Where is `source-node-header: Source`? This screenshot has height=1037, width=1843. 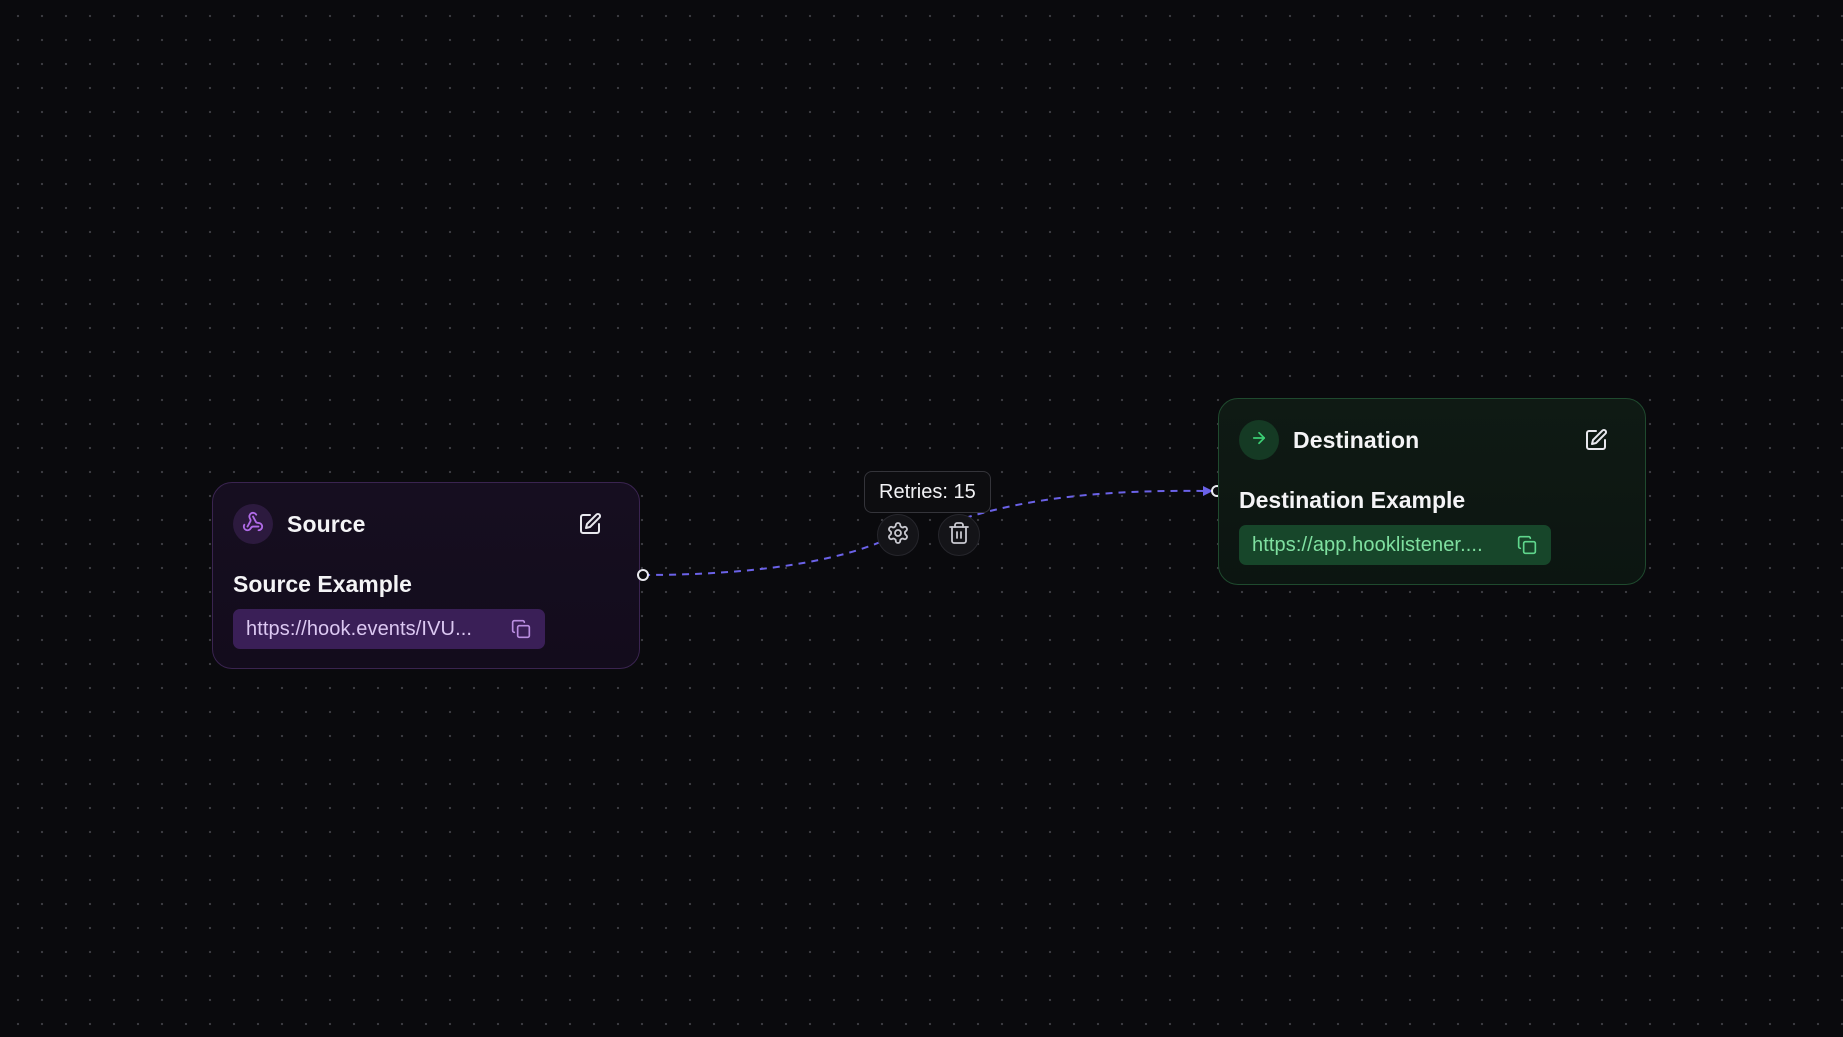
source-node-header: Source is located at coordinates (426, 524).